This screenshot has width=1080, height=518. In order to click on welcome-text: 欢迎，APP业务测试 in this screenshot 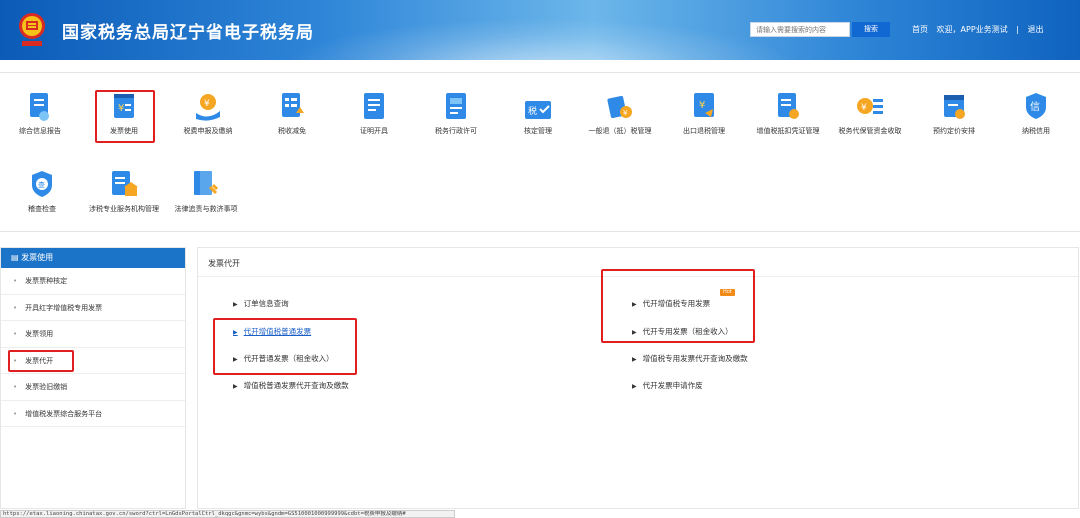, I will do `click(972, 29)`.